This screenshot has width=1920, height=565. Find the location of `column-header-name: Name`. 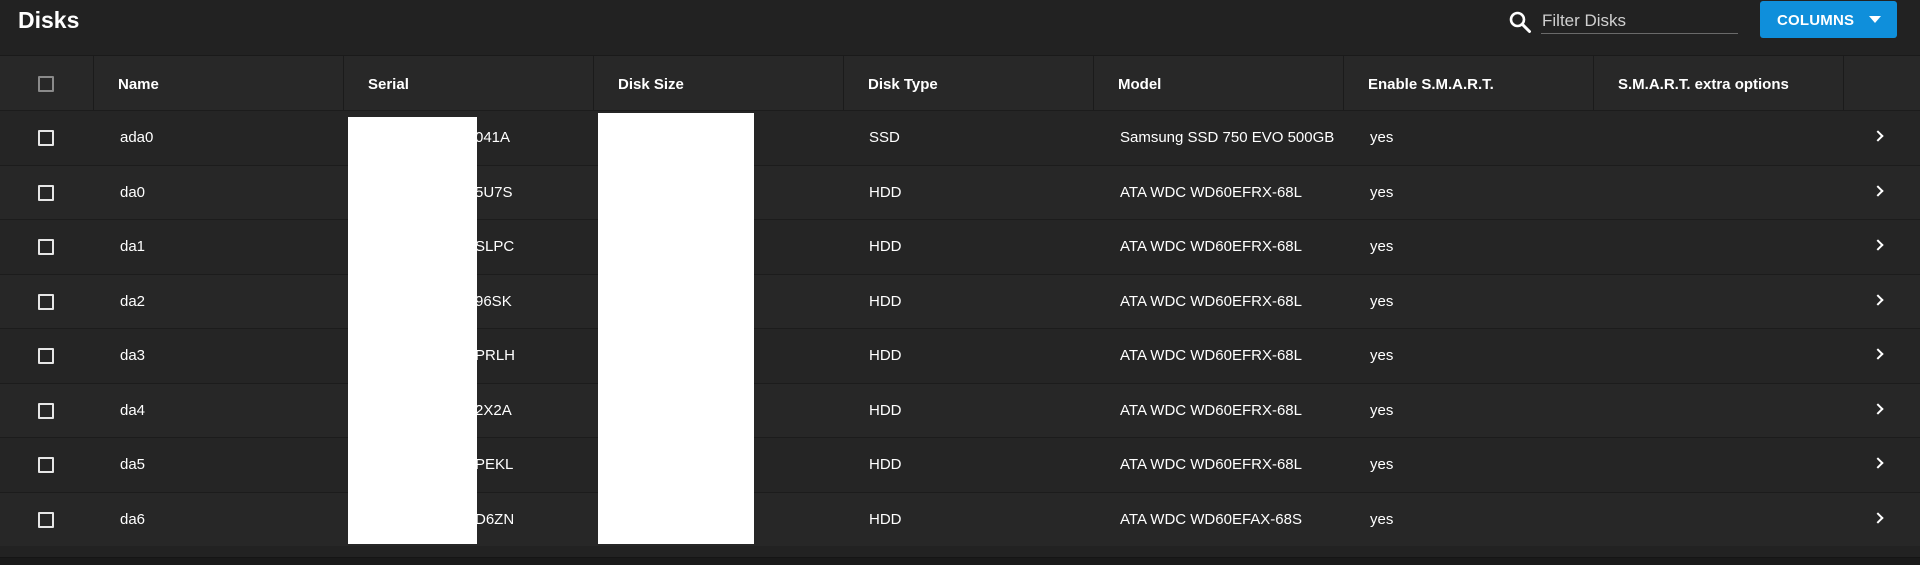

column-header-name: Name is located at coordinates (219, 83).